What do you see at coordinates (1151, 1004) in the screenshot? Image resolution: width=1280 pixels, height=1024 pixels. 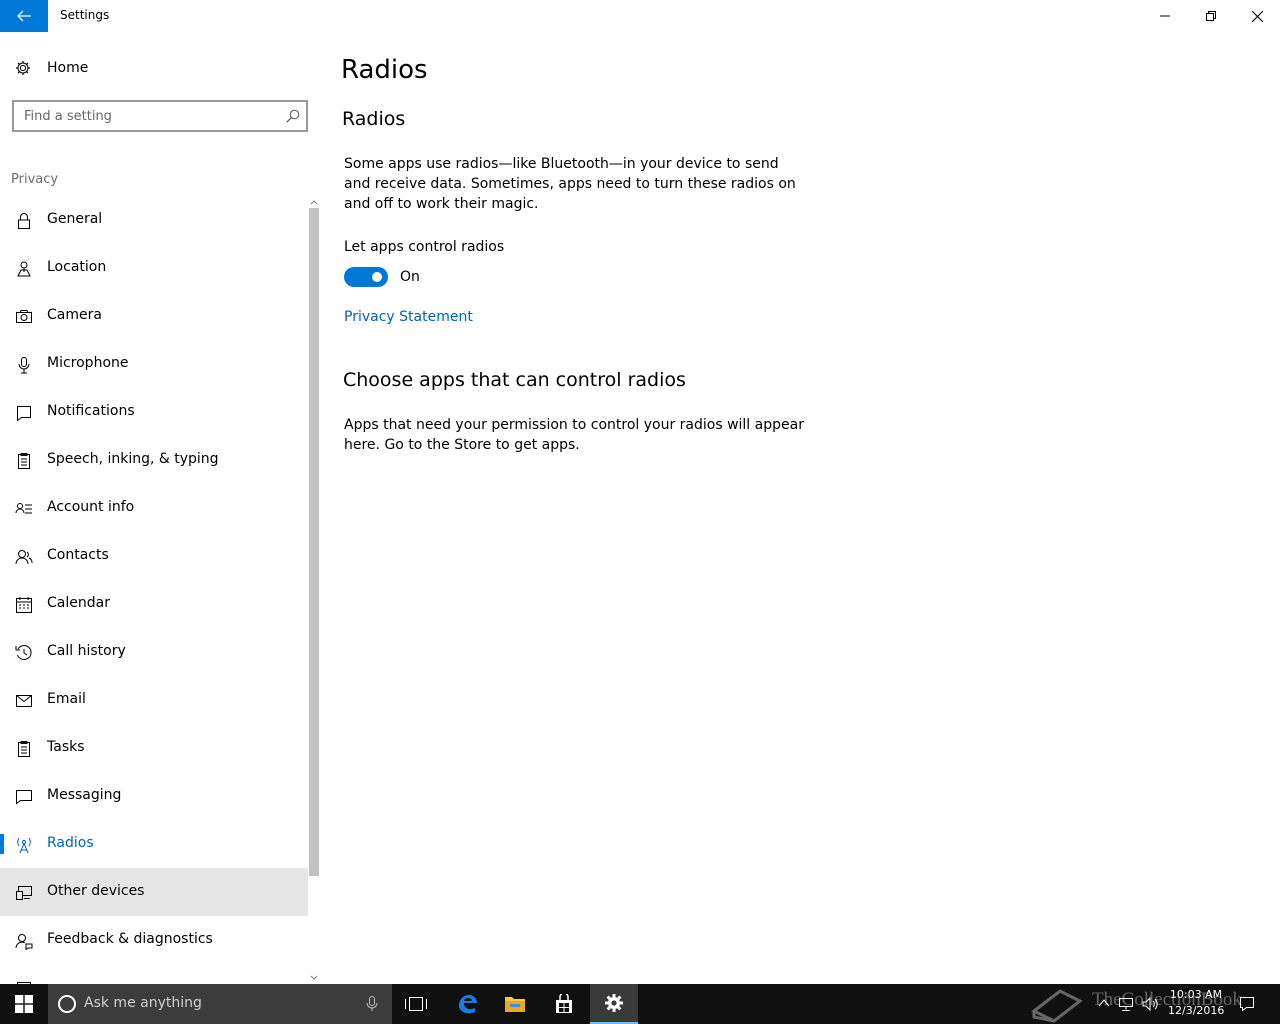 I see `volume-icon` at bounding box center [1151, 1004].